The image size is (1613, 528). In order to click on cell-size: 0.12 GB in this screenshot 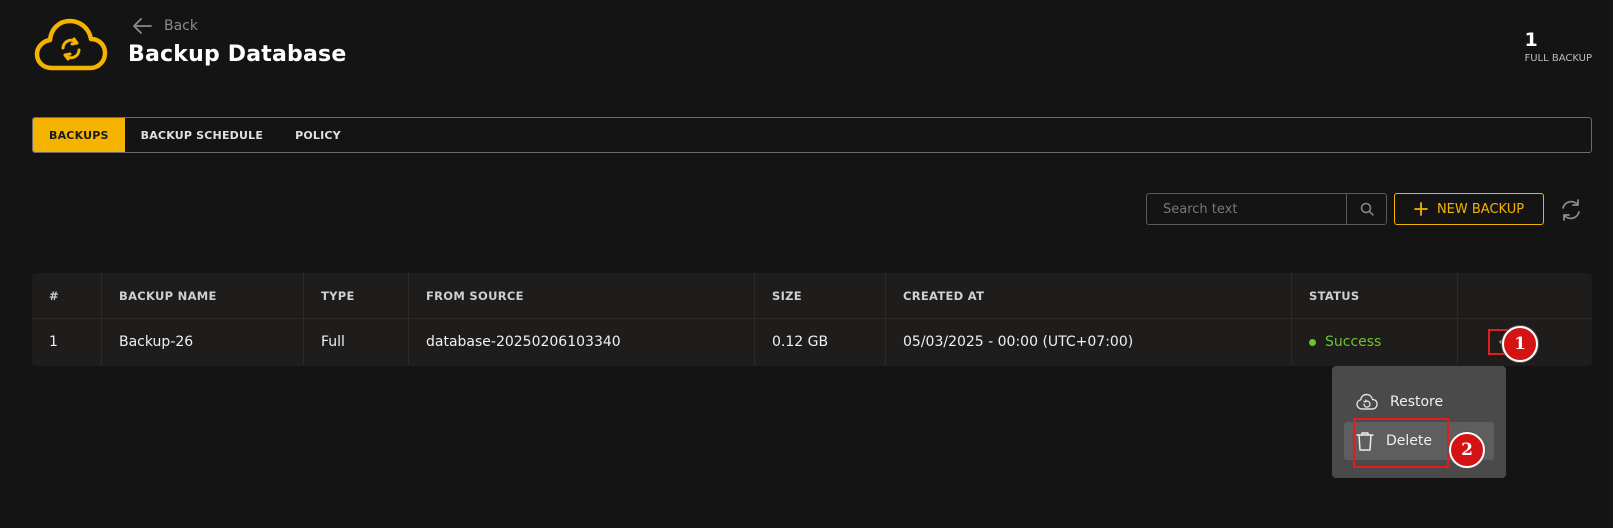, I will do `click(820, 342)`.